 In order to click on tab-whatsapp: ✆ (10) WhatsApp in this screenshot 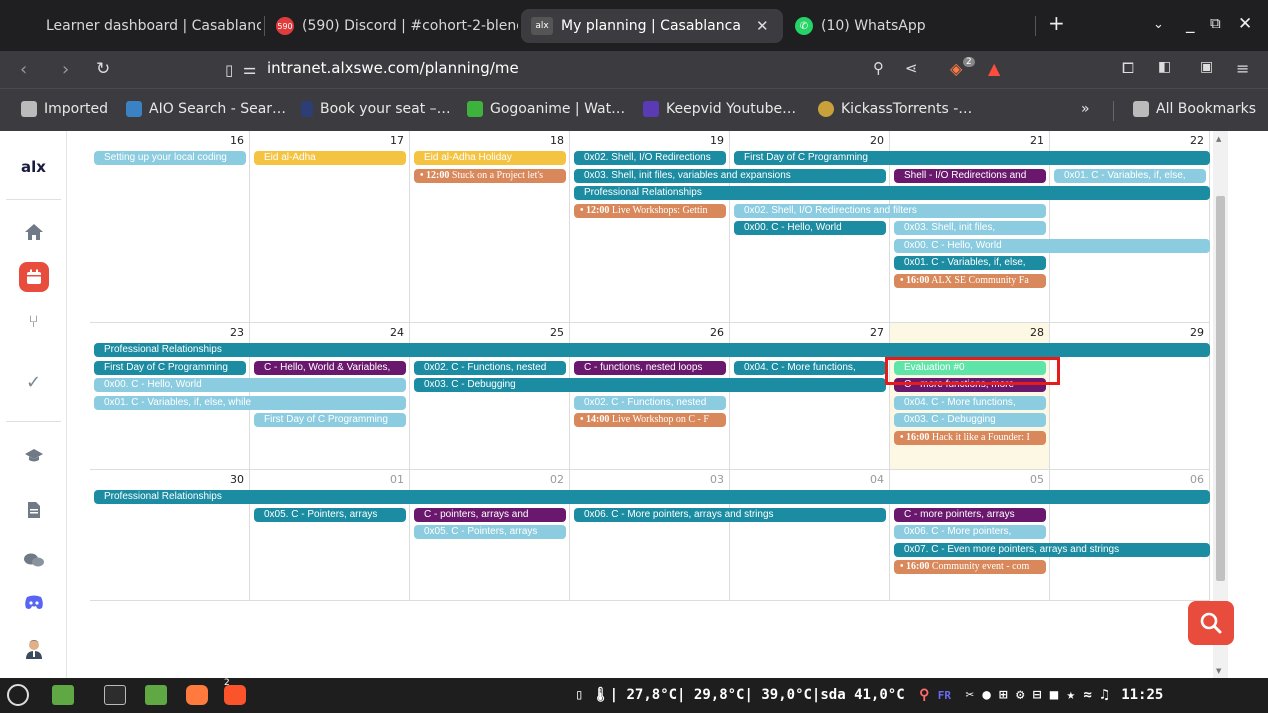, I will do `click(905, 26)`.